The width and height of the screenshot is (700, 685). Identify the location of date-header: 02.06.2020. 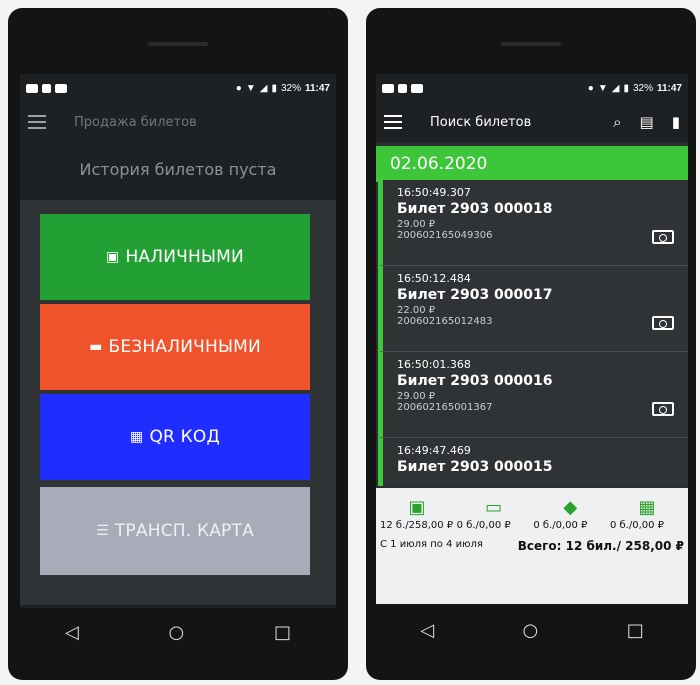
(532, 164).